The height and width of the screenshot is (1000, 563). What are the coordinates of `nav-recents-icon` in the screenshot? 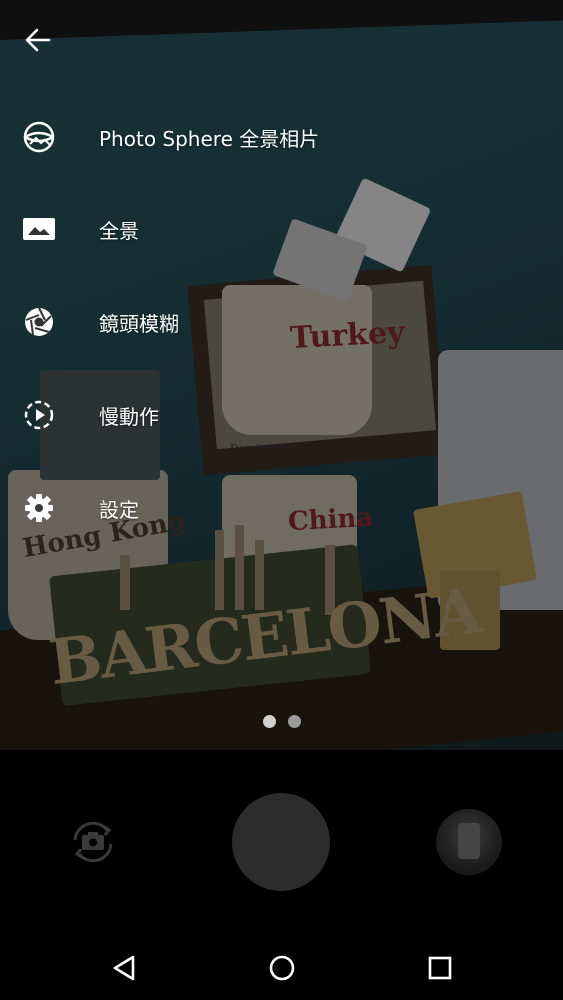 It's located at (440, 968).